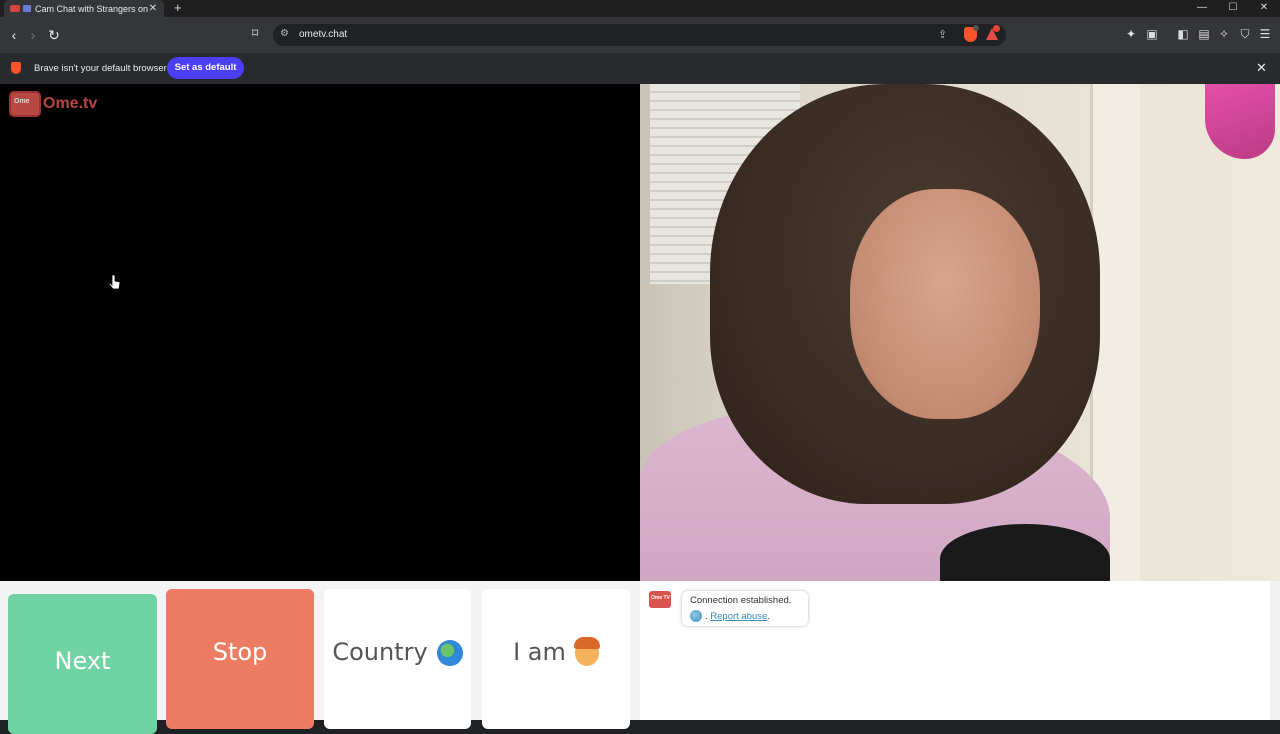 The height and width of the screenshot is (734, 1280). I want to click on tab-strip: Cam Chat with Strangers on O ✕ + — ☐ ✕, so click(640, 8).